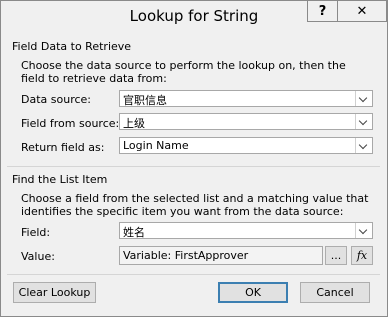 The width and height of the screenshot is (388, 317). Describe the element at coordinates (134, 123) in the screenshot. I see `field-from-source-value: 上级` at that location.